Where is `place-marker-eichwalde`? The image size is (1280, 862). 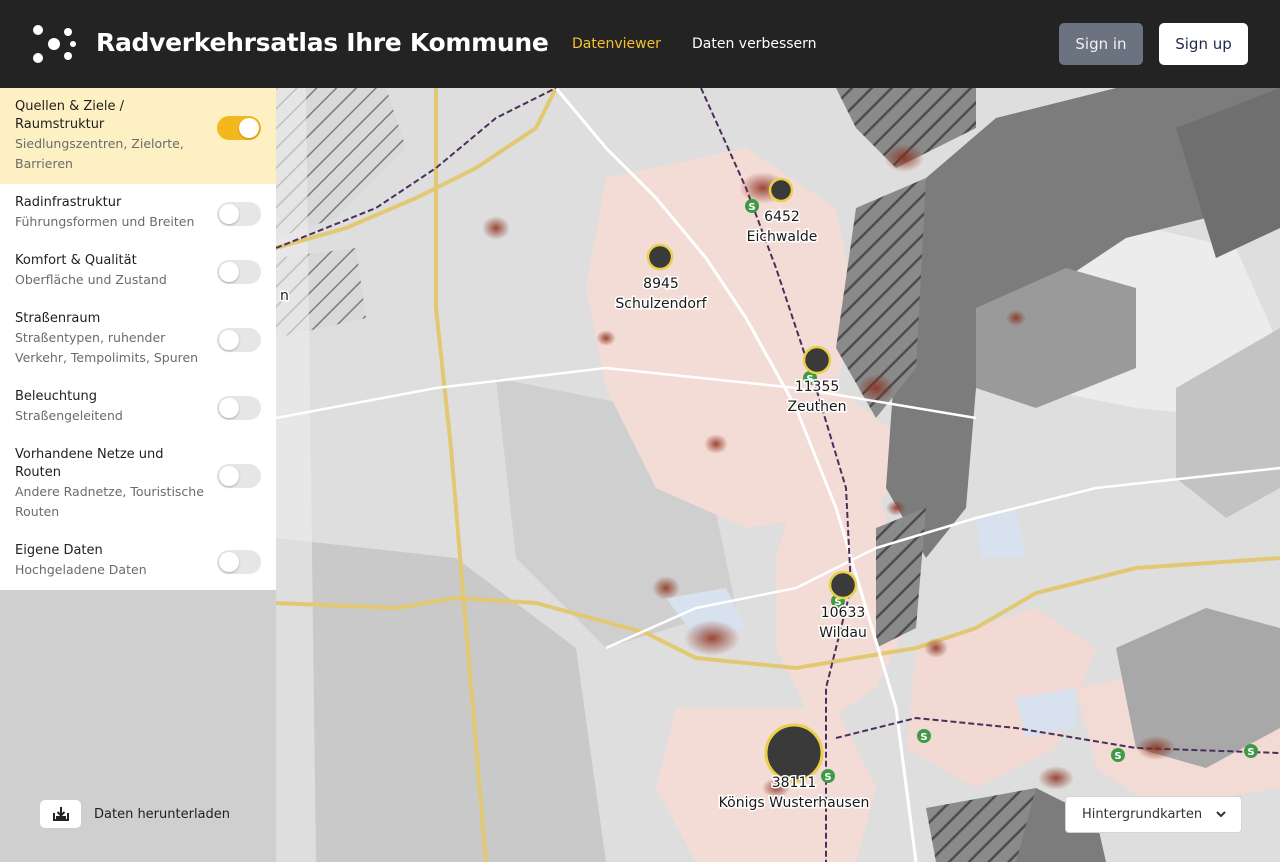
place-marker-eichwalde is located at coordinates (781, 190).